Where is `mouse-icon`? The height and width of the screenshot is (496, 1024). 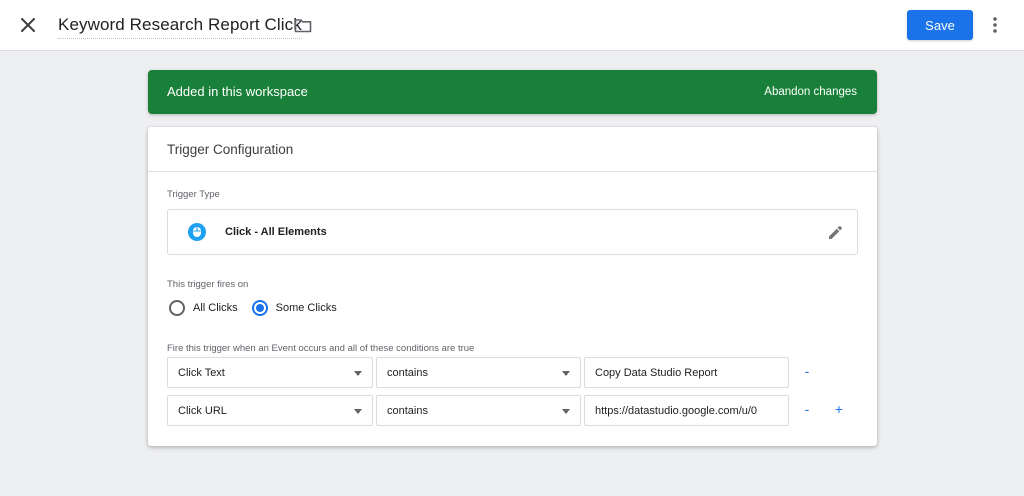
mouse-icon is located at coordinates (197, 232).